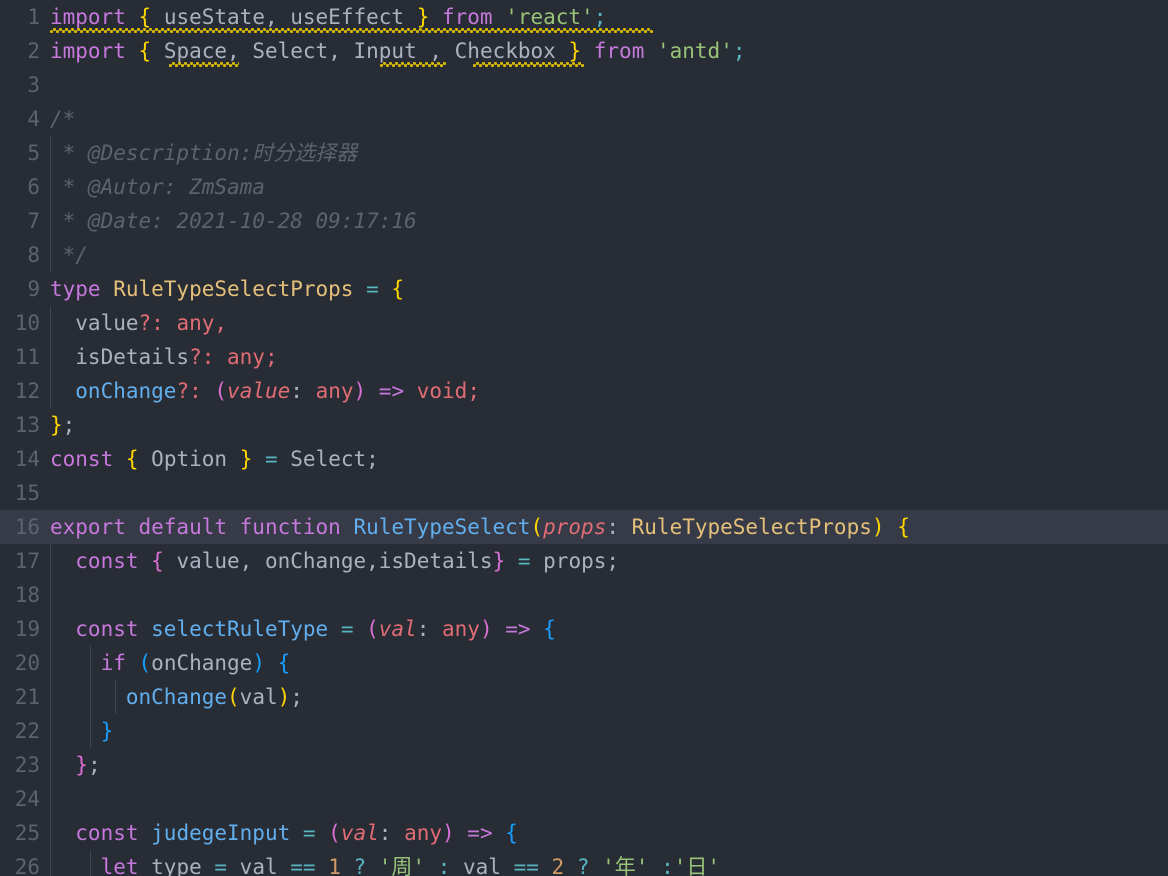 The width and height of the screenshot is (1168, 876). I want to click on code-line-content: isDetails?: any;, so click(163, 357).